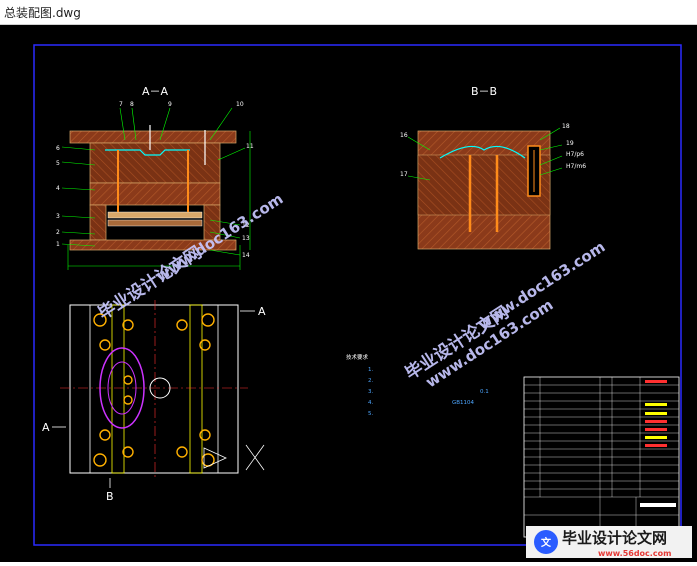 This screenshot has width=697, height=566. What do you see at coordinates (601, 457) in the screenshot?
I see `parts-list-table` at bounding box center [601, 457].